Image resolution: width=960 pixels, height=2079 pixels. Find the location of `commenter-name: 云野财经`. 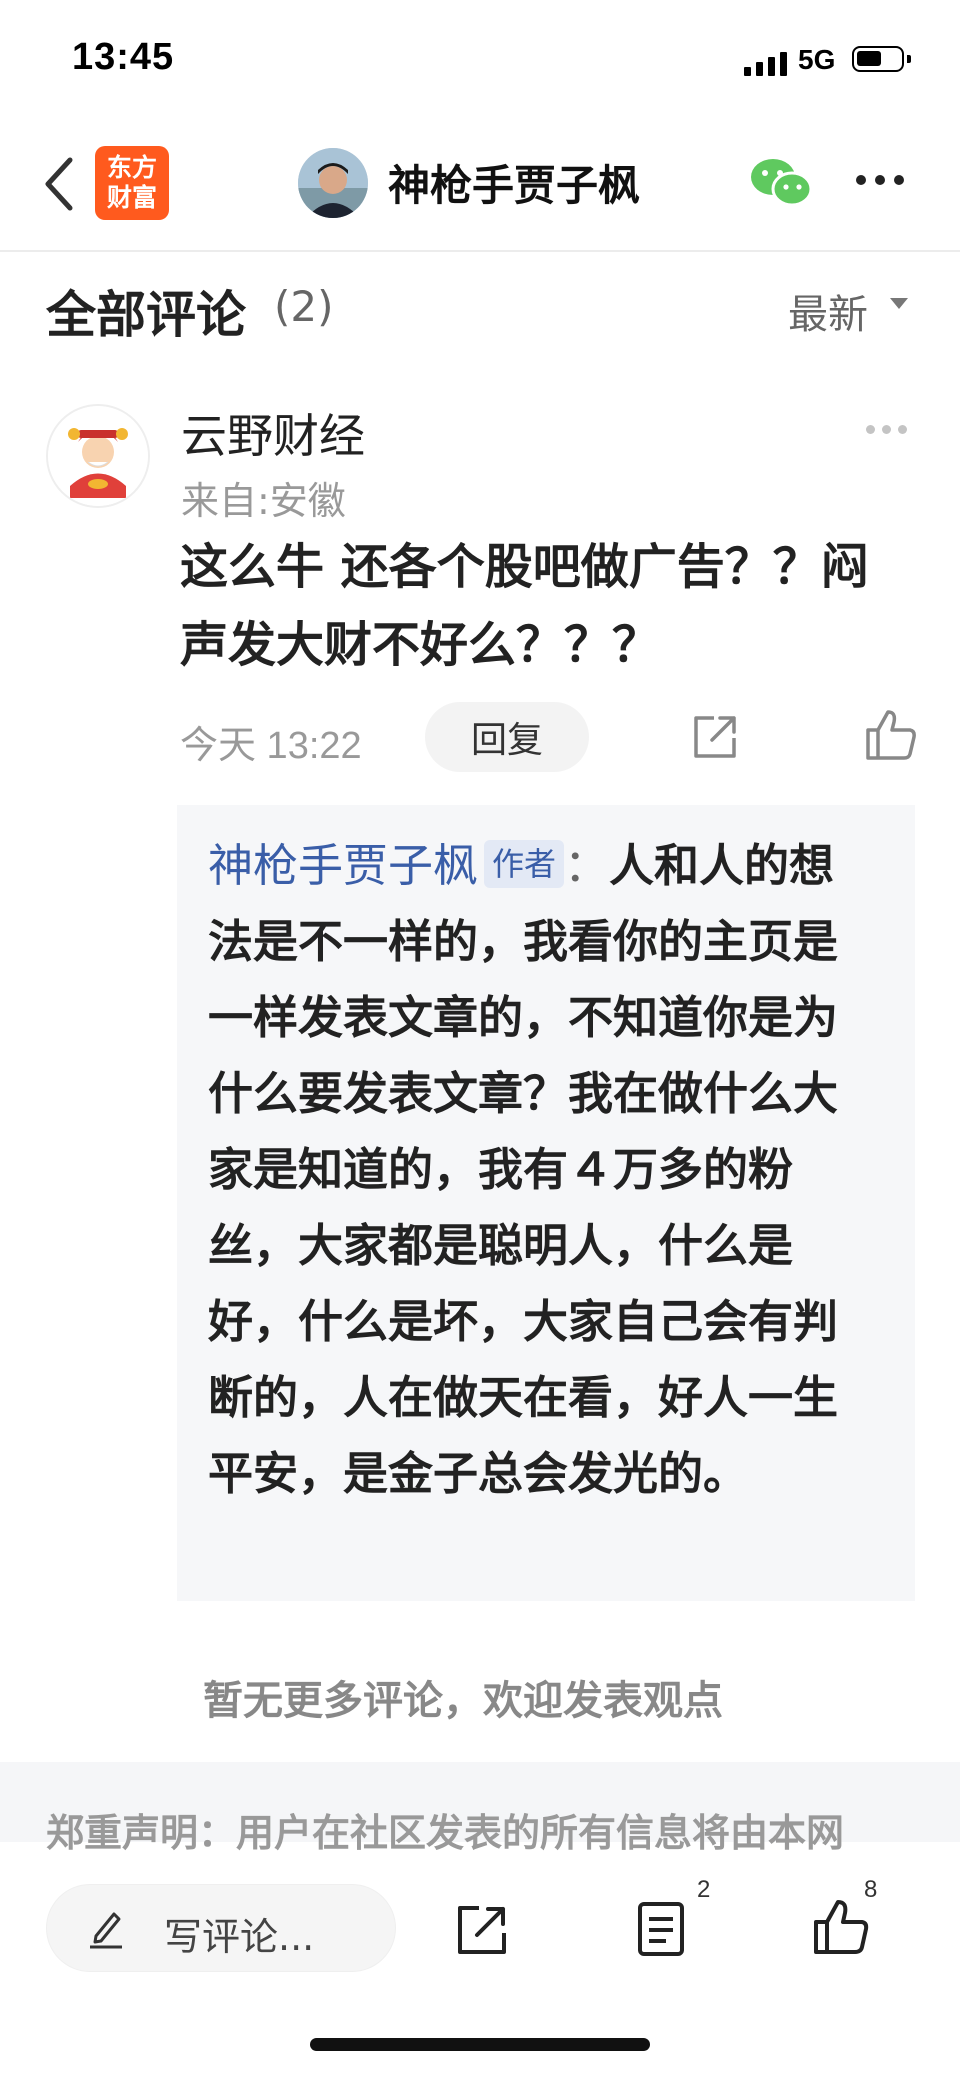

commenter-name: 云野财经 is located at coordinates (273, 433).